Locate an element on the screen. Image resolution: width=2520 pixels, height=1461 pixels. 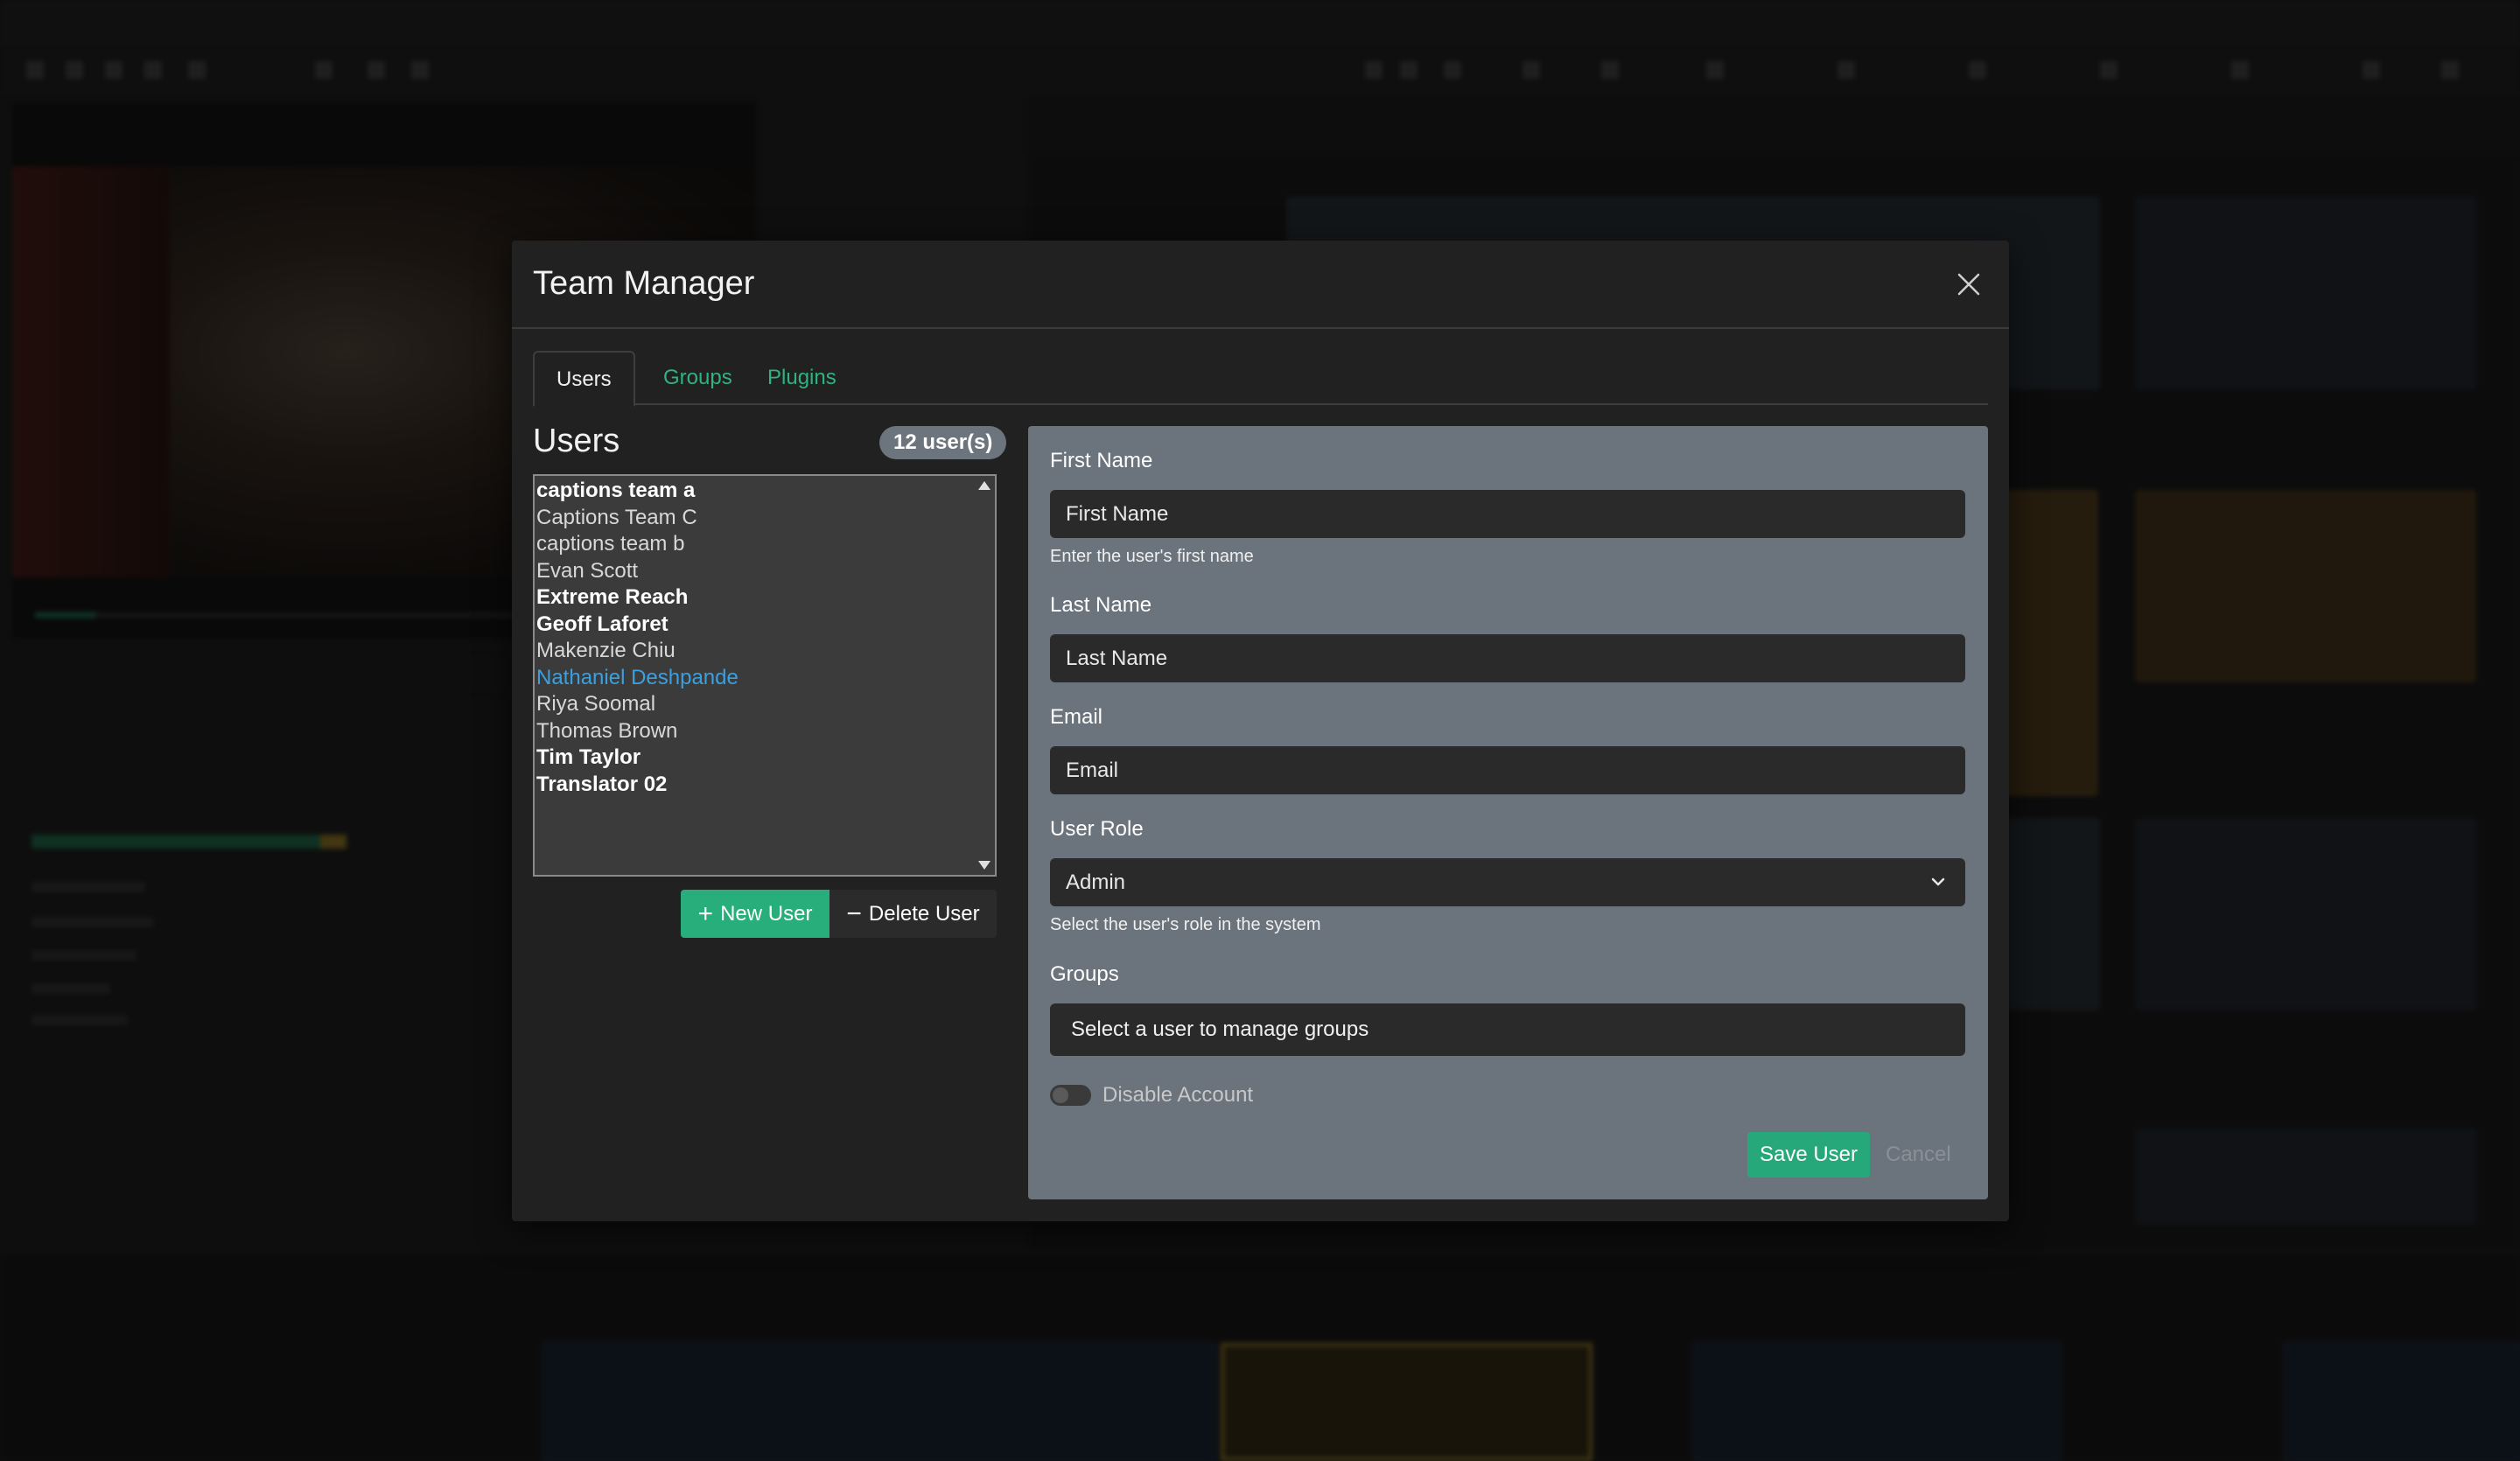
user-list-item: captions team b is located at coordinates (765, 544).